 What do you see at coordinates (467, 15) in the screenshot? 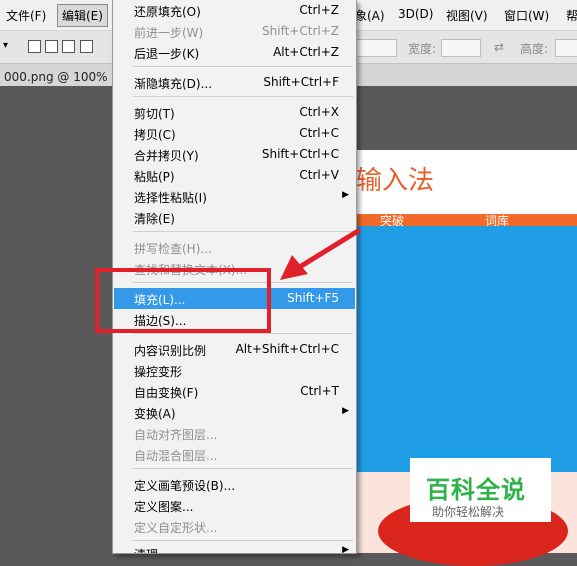
I see `menu-view: 视图(V)` at bounding box center [467, 15].